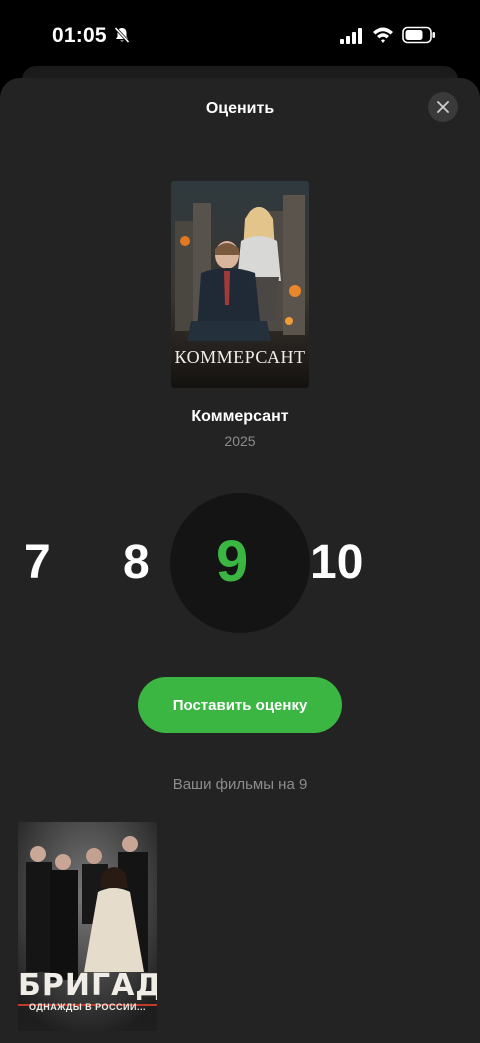 The height and width of the screenshot is (1043, 480). I want to click on movie-title: Коммерсант, so click(240, 416).